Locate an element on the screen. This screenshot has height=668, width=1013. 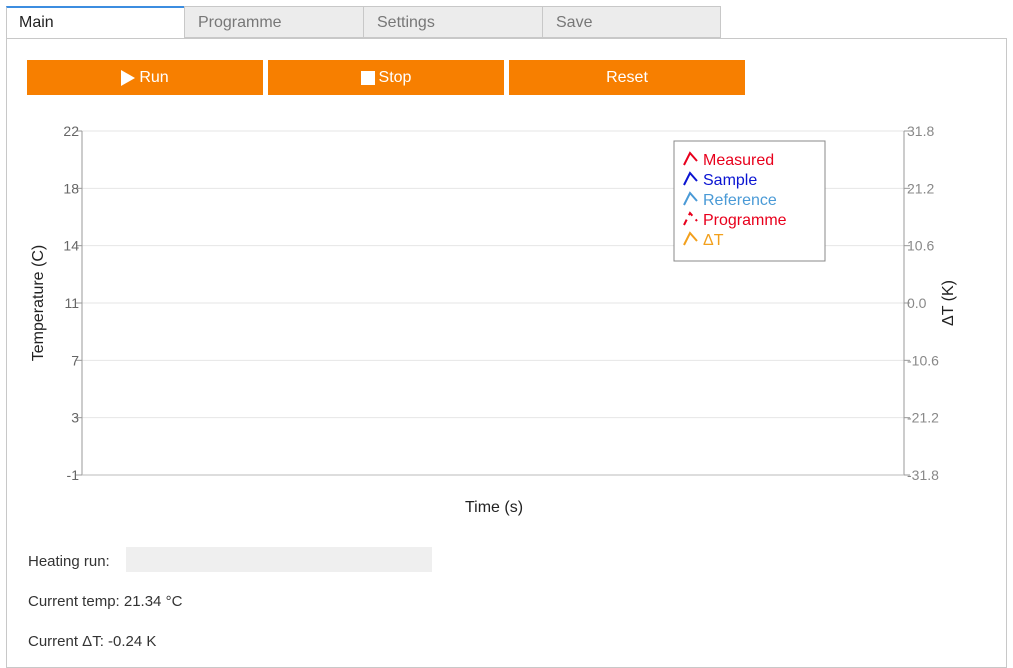
x-axis-label: Time (s) is located at coordinates (494, 507).